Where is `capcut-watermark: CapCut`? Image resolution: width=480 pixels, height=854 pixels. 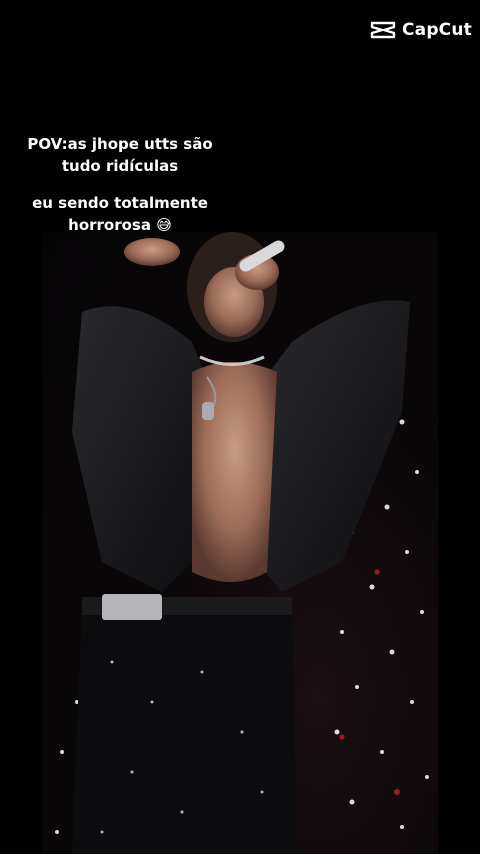 capcut-watermark: CapCut is located at coordinates (421, 30).